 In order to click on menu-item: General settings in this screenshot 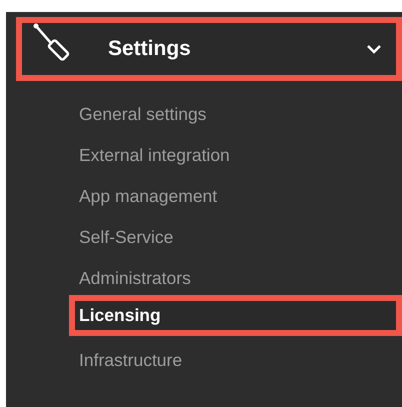, I will do `click(204, 114)`.